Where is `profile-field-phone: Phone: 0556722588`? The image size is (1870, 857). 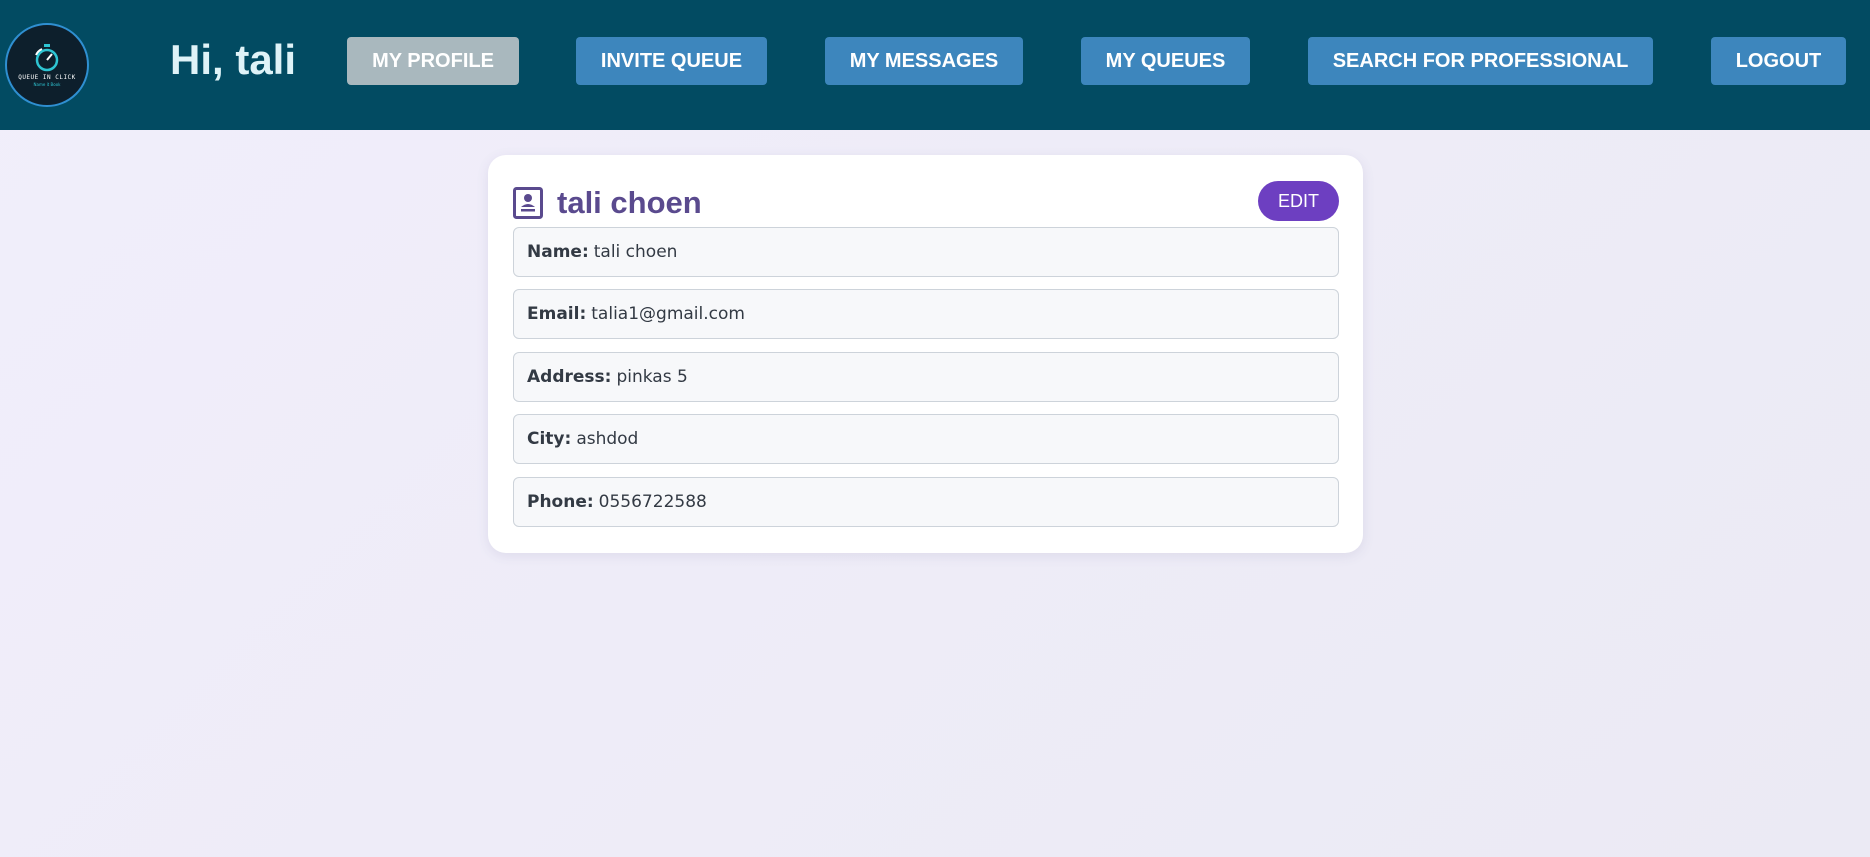 profile-field-phone: Phone: 0556722588 is located at coordinates (926, 502).